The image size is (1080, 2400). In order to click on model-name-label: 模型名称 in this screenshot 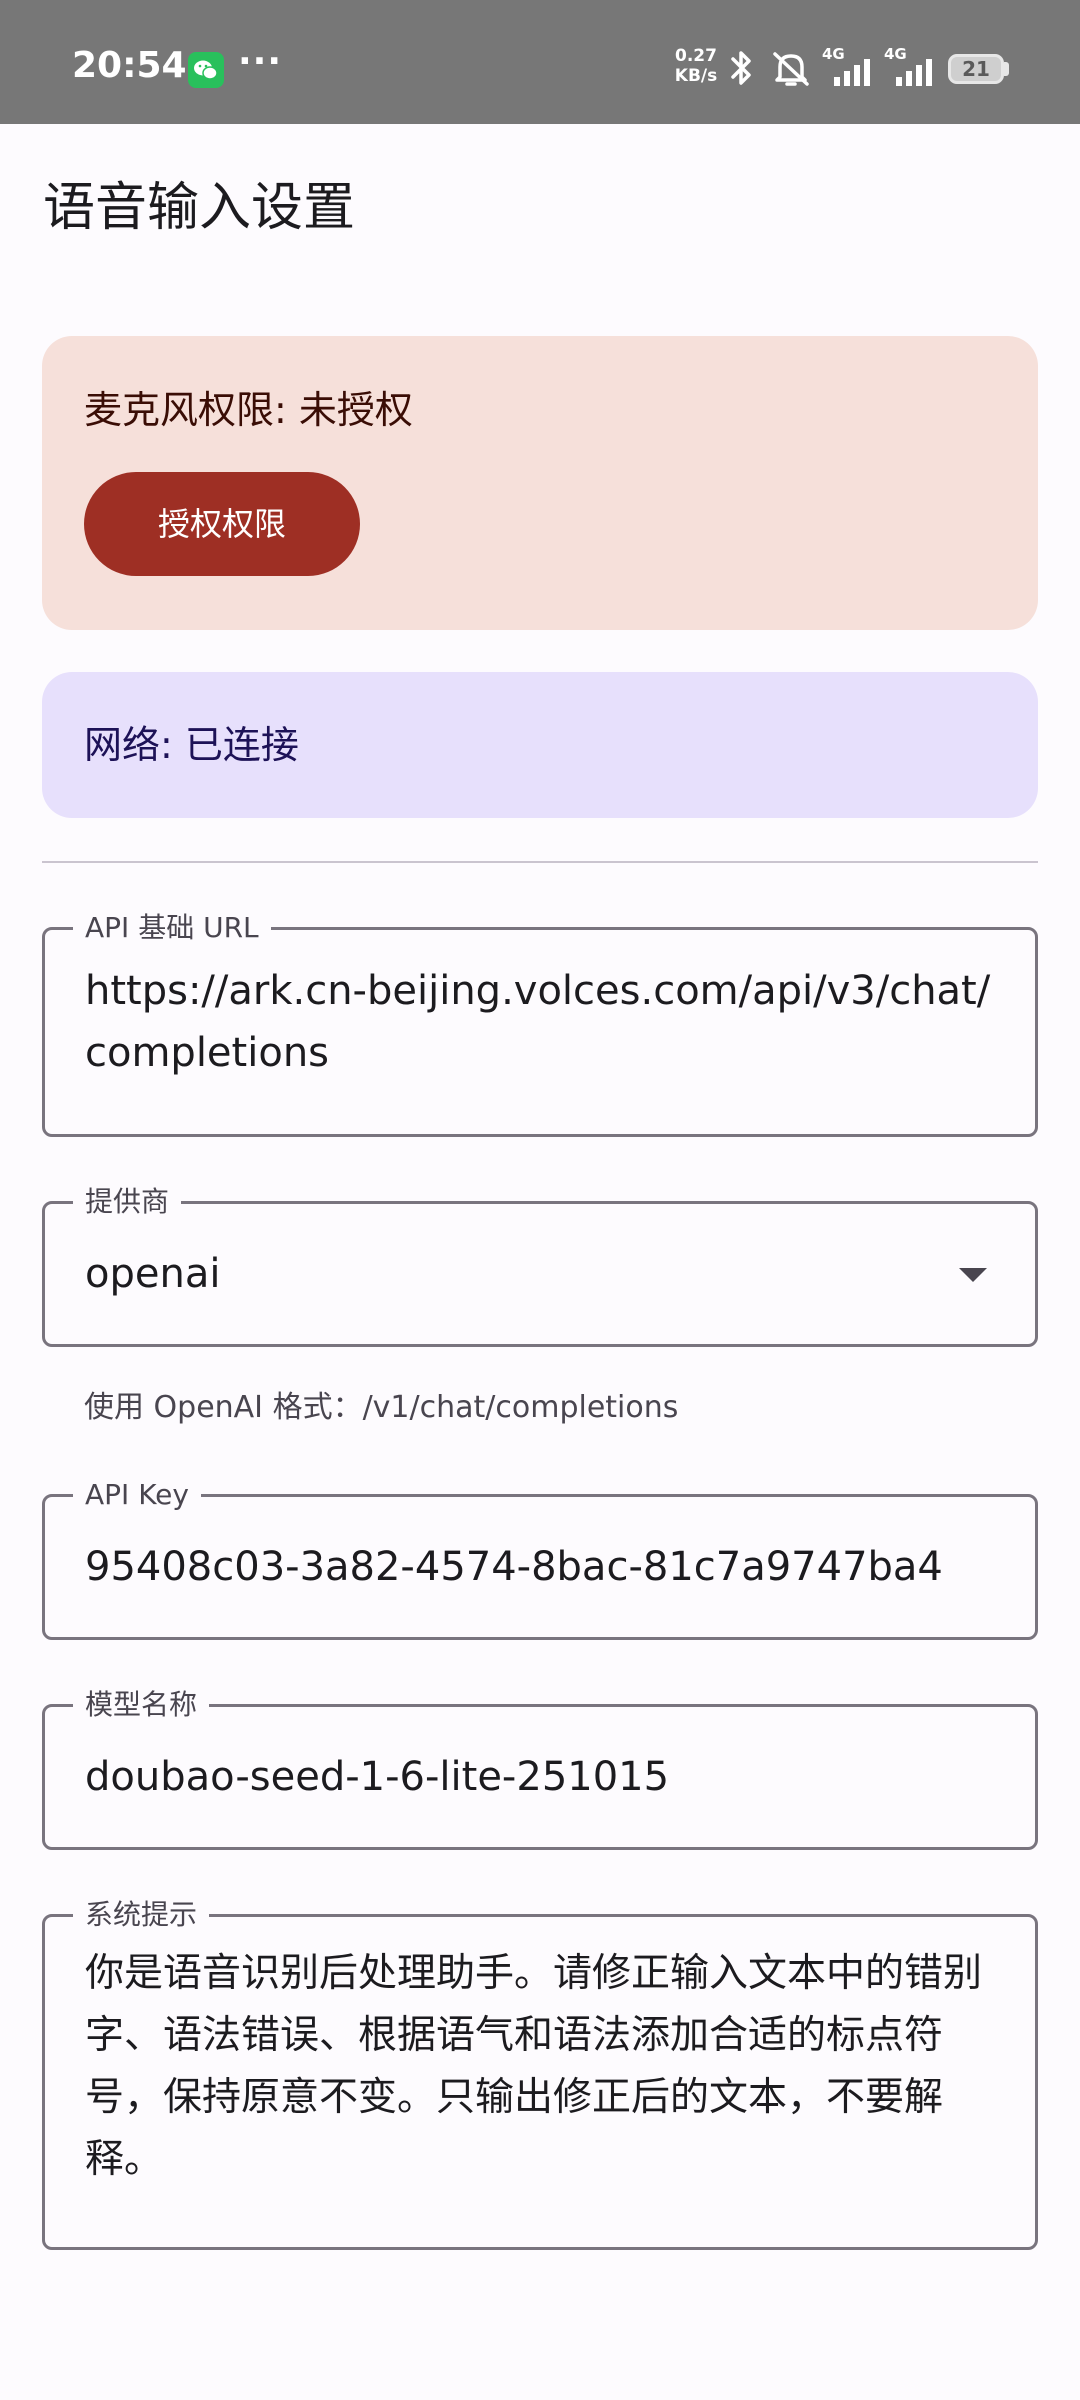, I will do `click(141, 1705)`.